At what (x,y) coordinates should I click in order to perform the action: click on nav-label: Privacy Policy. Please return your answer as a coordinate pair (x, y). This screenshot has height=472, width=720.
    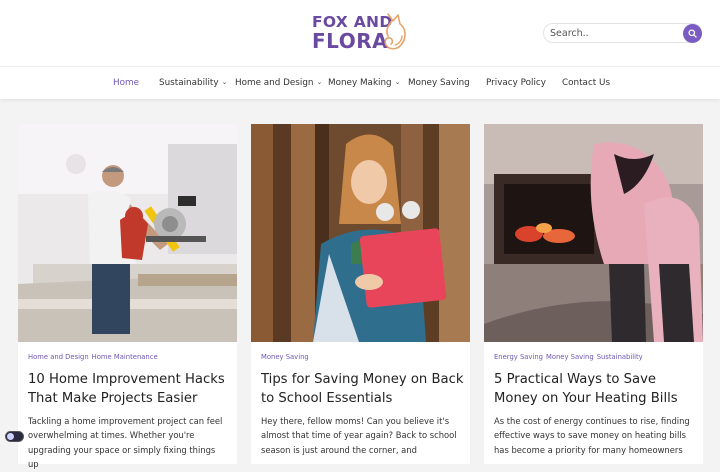
    Looking at the image, I should click on (516, 83).